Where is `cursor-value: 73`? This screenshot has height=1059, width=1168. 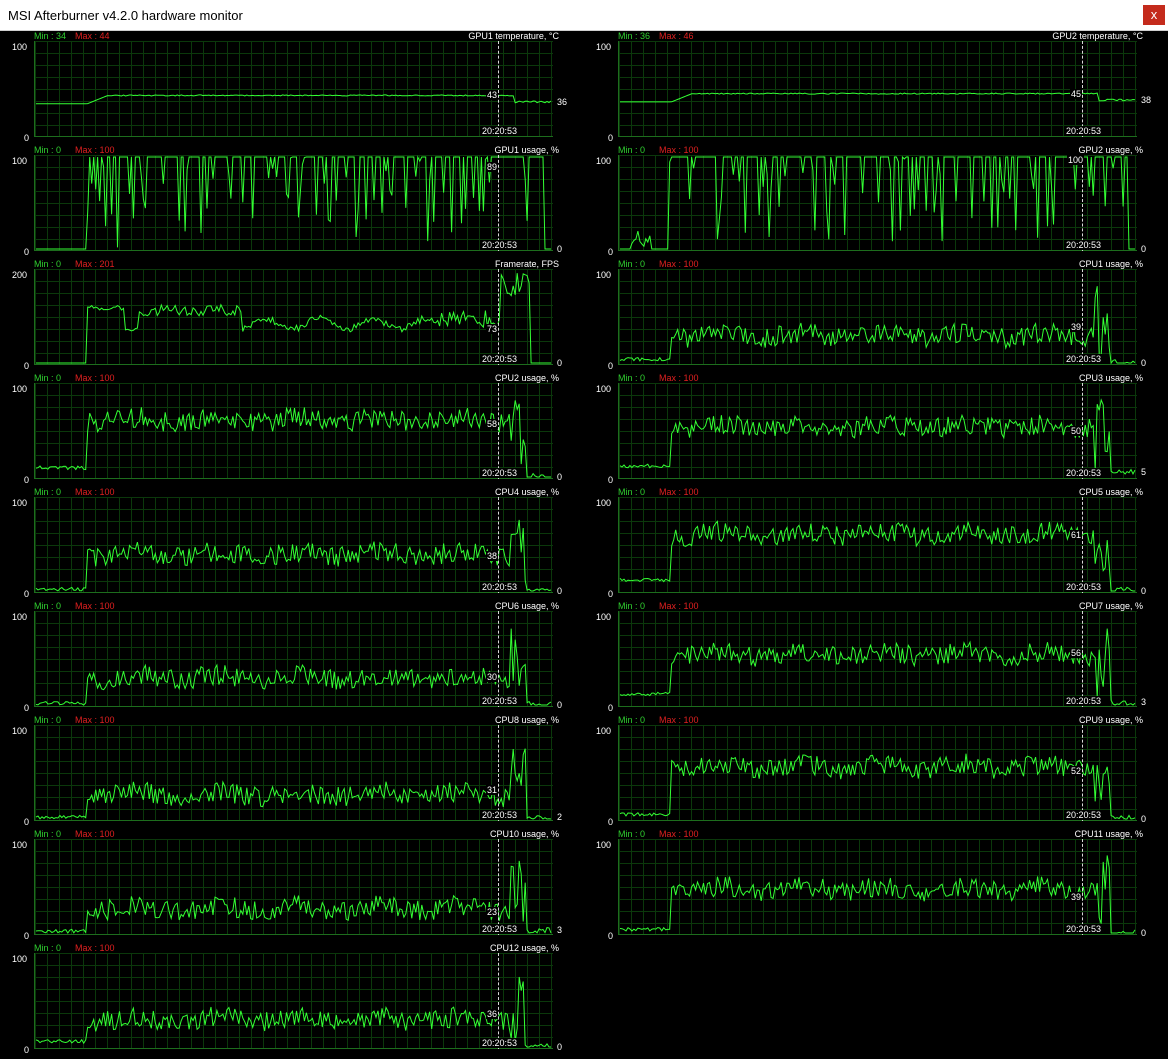 cursor-value: 73 is located at coordinates (492, 329).